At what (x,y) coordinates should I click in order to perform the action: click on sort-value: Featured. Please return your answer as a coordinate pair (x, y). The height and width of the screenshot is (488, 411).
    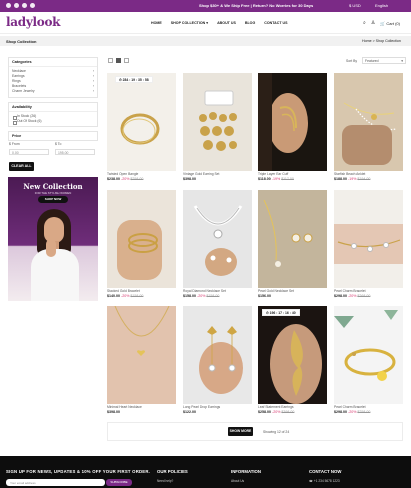
    Looking at the image, I should click on (372, 61).